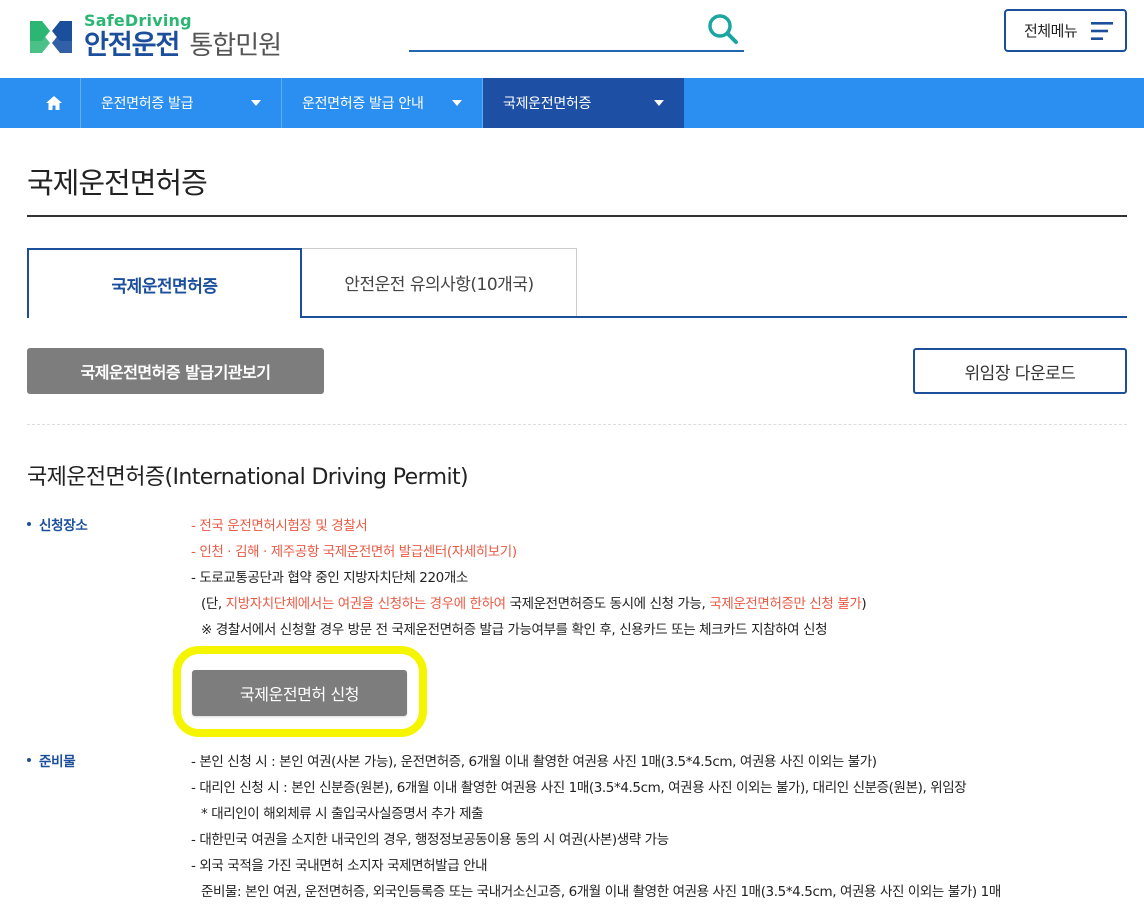 This screenshot has width=1144, height=921. I want to click on nav-home, so click(54, 103).